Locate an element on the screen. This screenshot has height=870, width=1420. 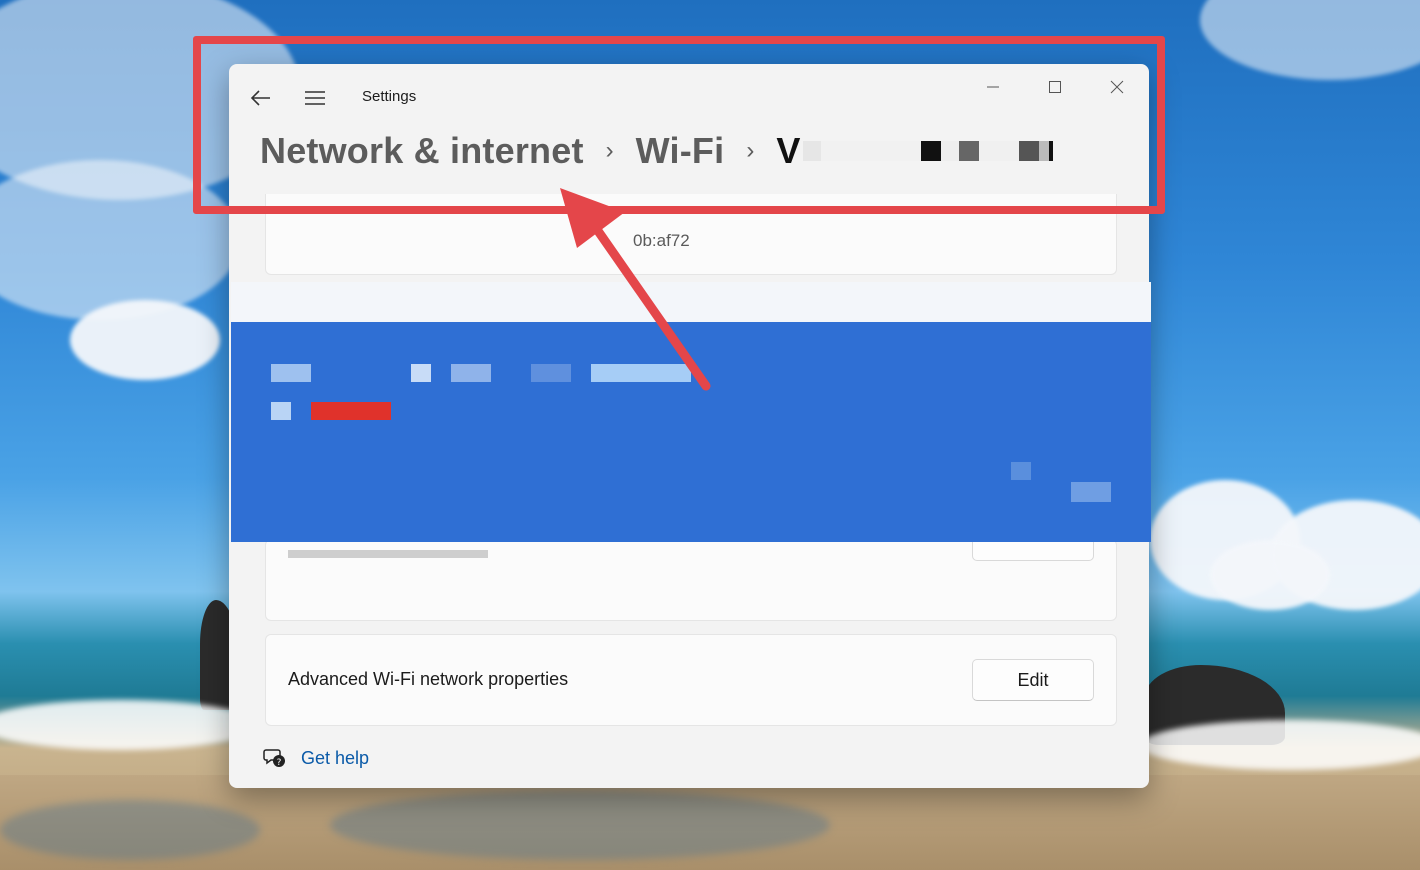
redaction-top-bar is located at coordinates (691, 302).